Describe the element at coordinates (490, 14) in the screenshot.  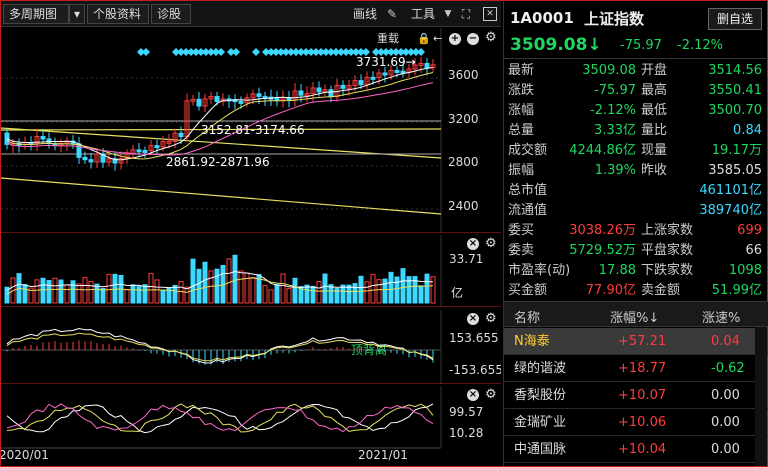
I see `close-box-icon: ✕` at that location.